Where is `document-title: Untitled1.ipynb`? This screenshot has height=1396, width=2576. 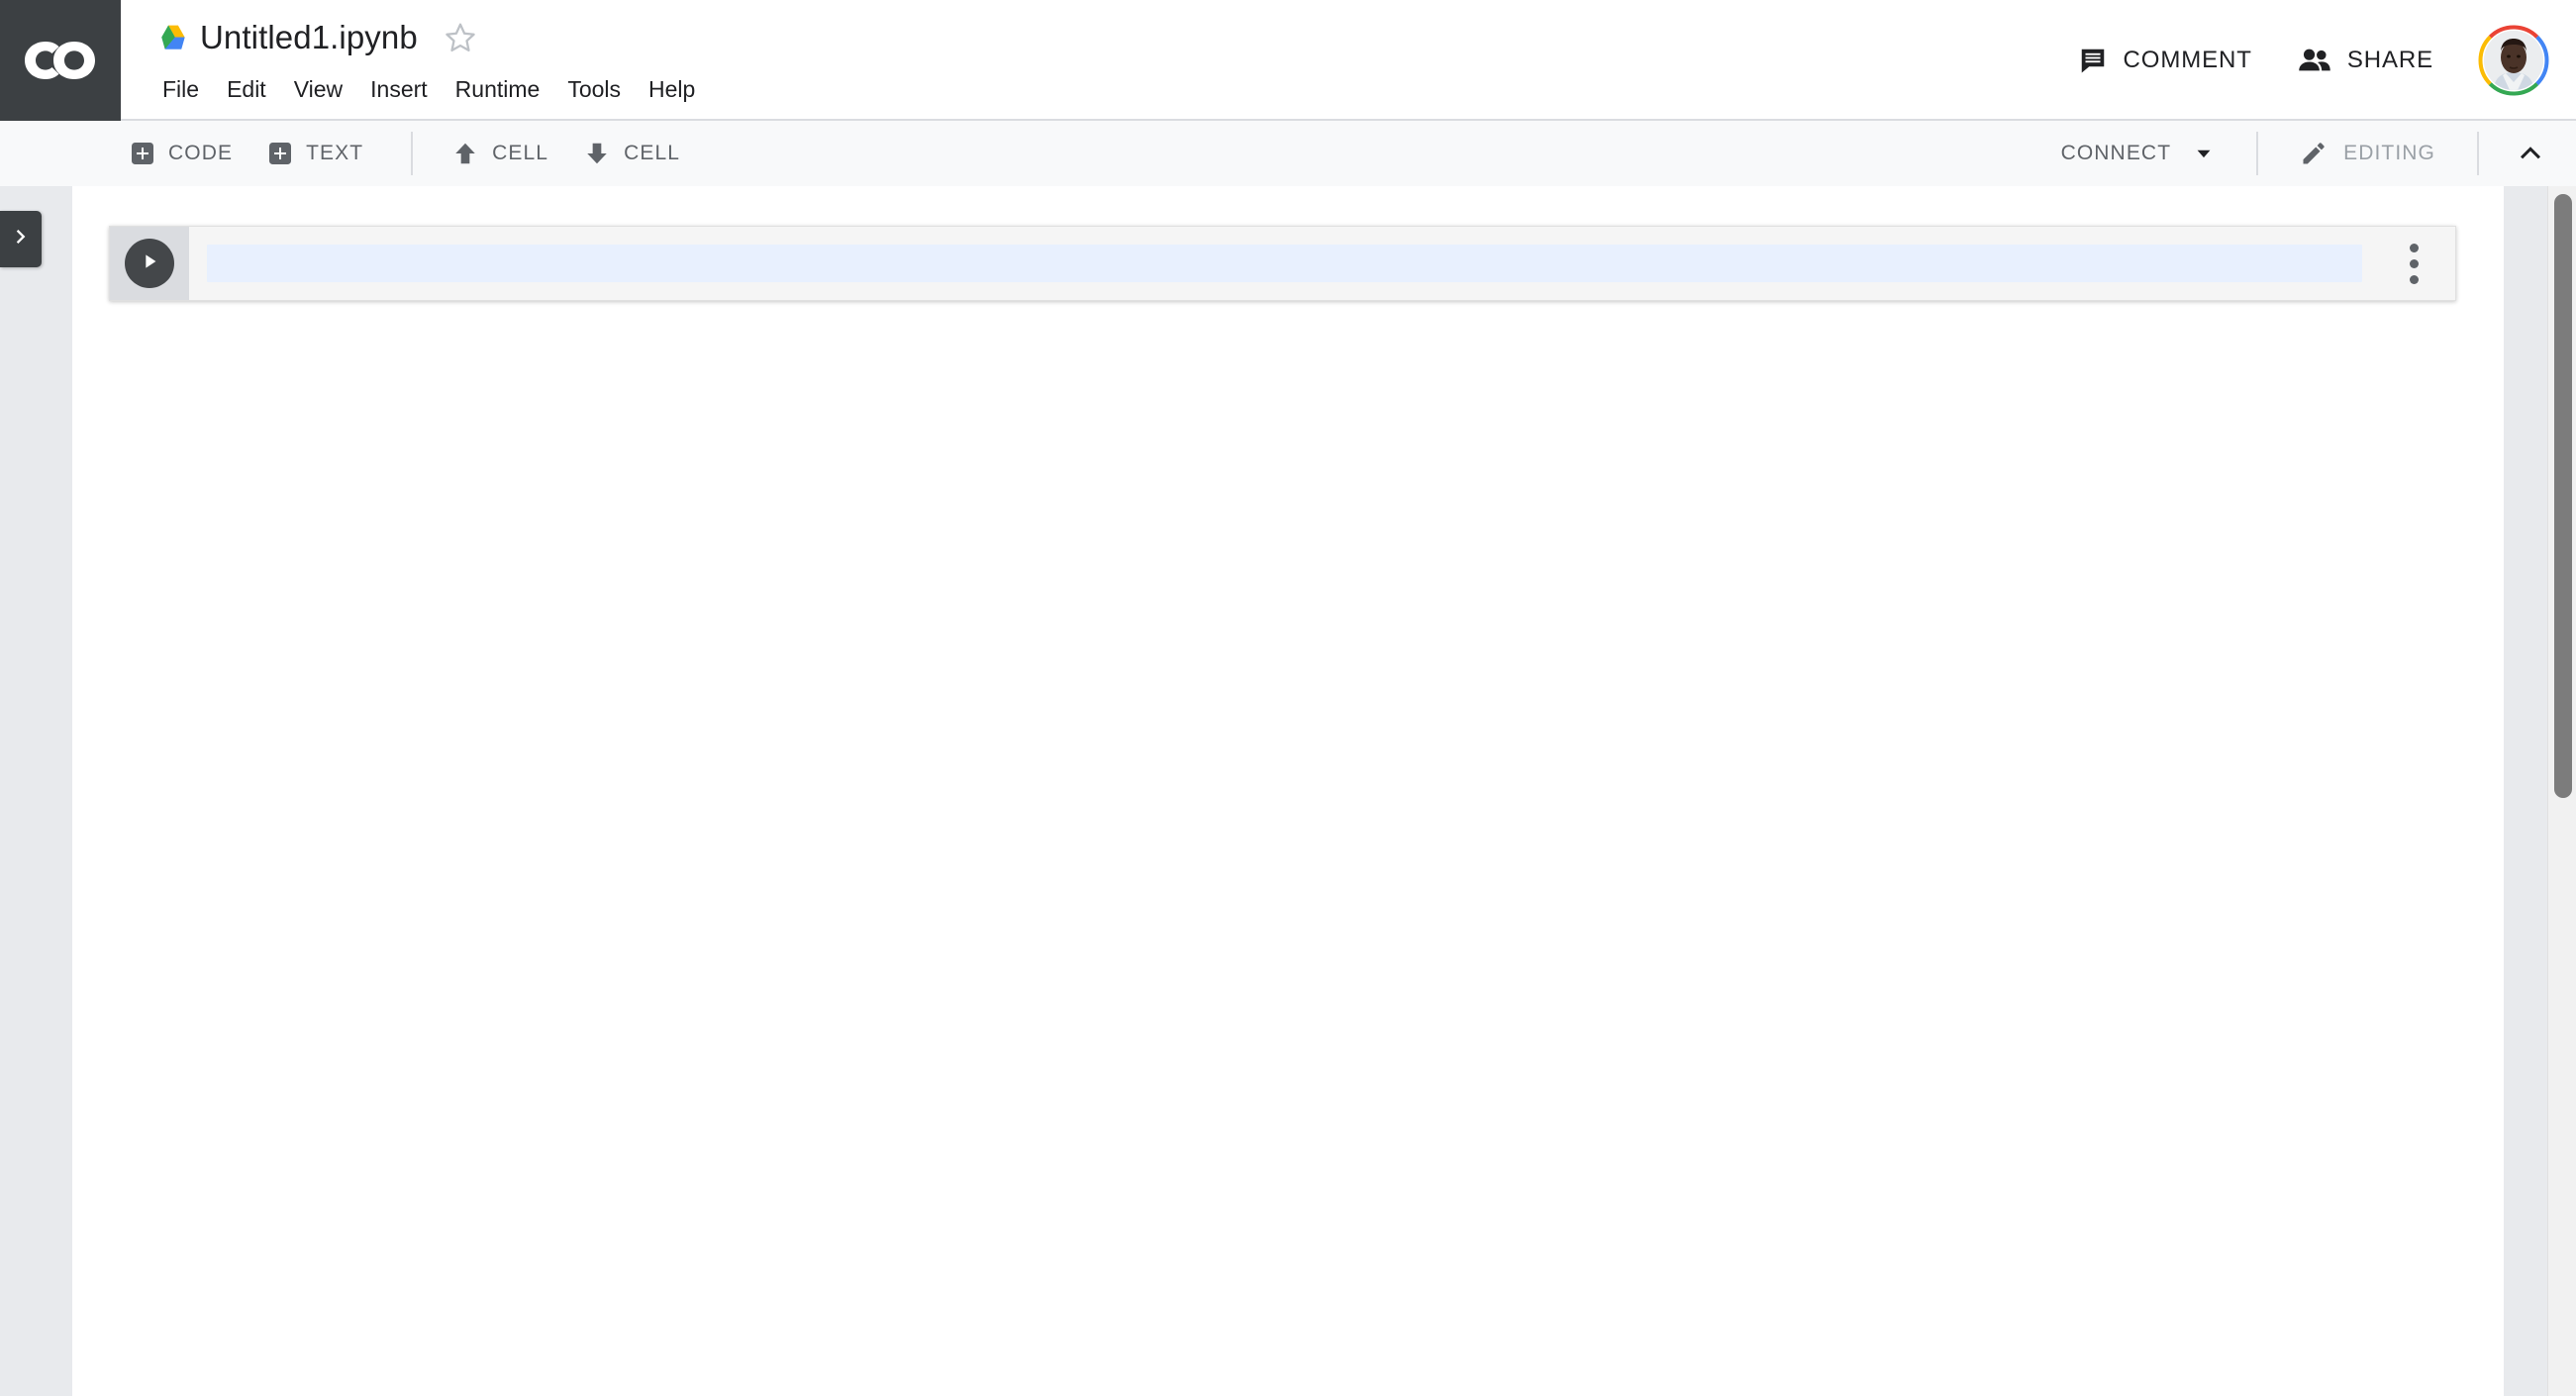
document-title: Untitled1.ipynb is located at coordinates (309, 38).